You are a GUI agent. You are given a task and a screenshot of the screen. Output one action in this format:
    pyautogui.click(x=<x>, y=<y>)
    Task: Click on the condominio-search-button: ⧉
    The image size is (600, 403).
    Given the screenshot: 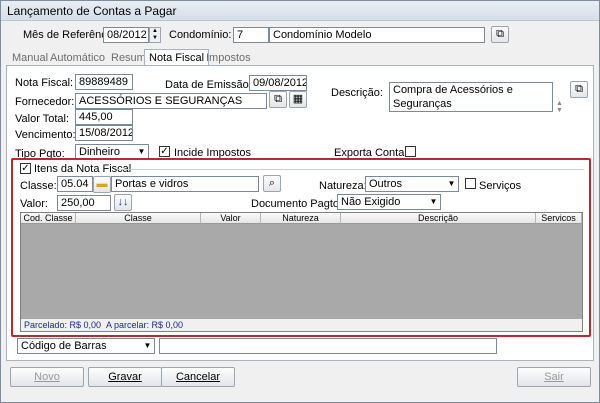 What is the action you would take?
    pyautogui.click(x=500, y=34)
    